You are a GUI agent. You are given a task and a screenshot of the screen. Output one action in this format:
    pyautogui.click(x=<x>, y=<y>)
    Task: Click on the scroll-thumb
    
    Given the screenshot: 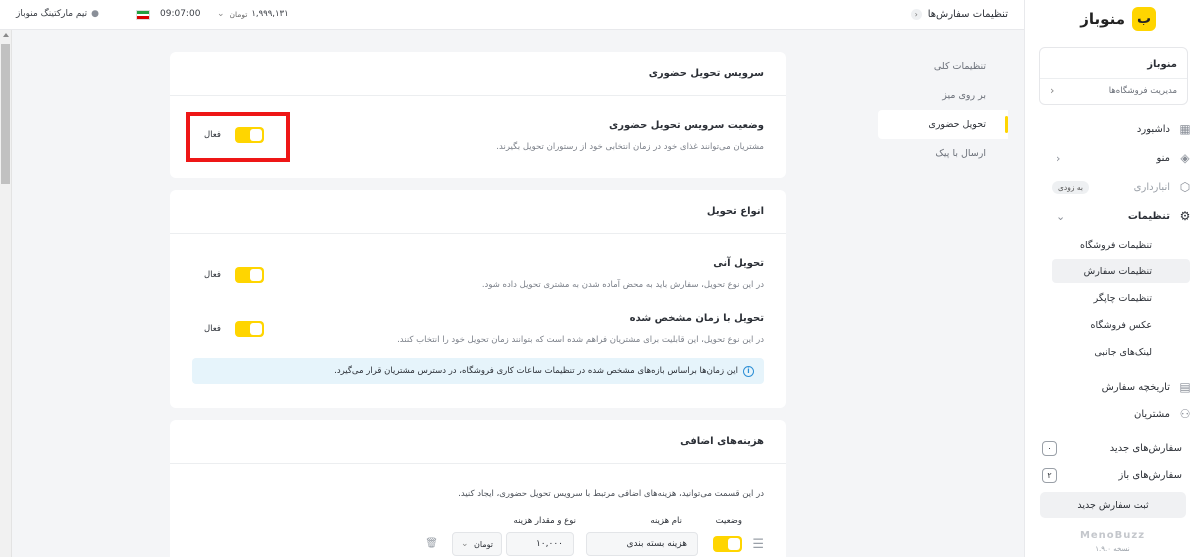 What is the action you would take?
    pyautogui.click(x=5, y=114)
    